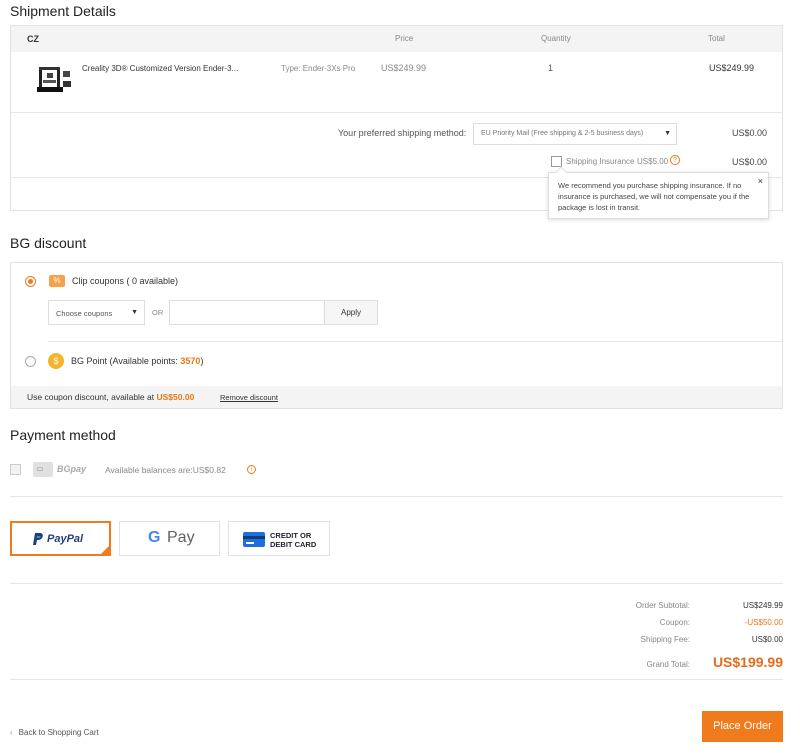 This screenshot has height=753, width=800. What do you see at coordinates (63, 435) in the screenshot?
I see `payment-title: Payment method` at bounding box center [63, 435].